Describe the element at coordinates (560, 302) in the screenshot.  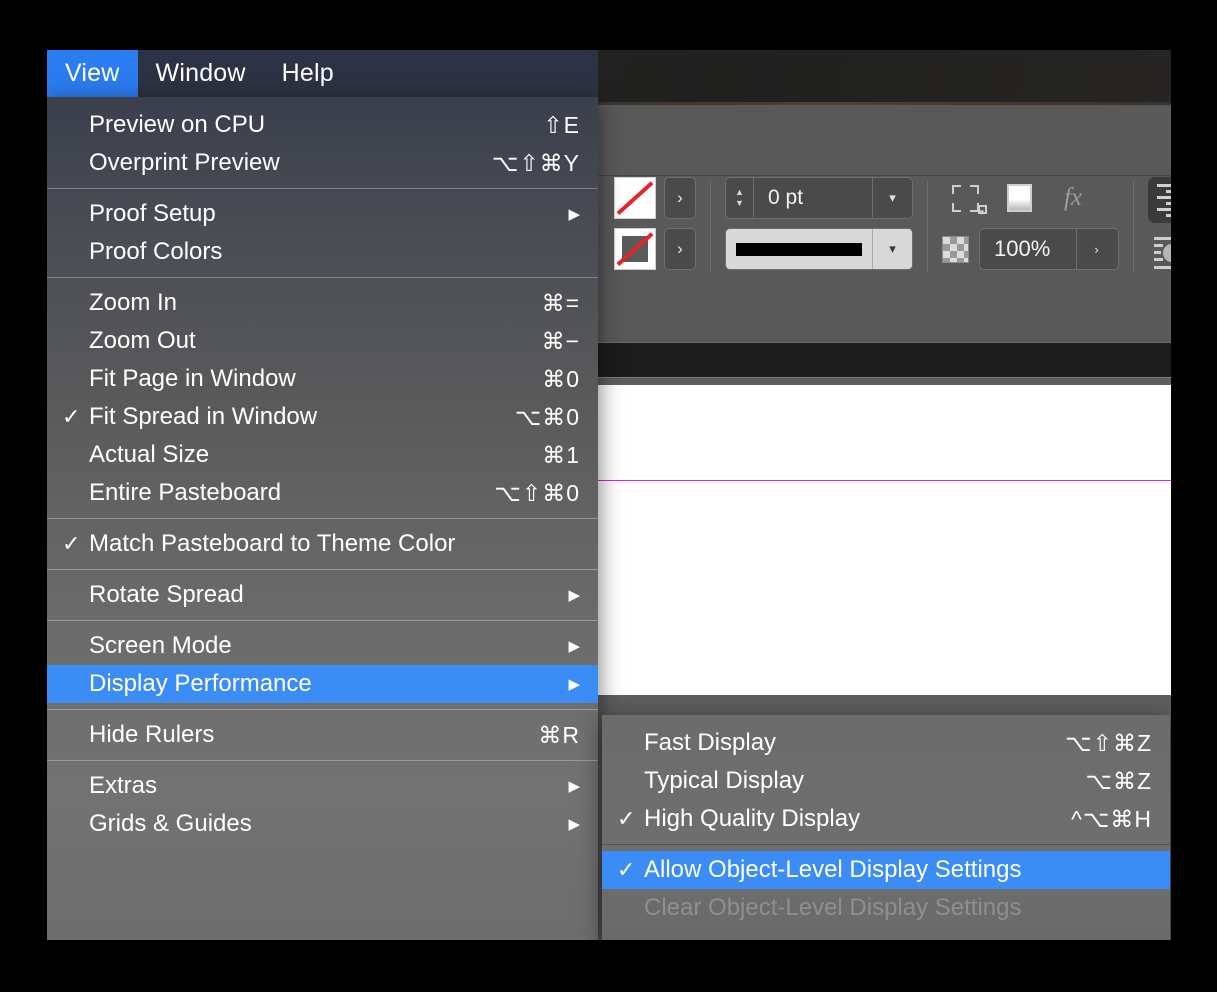
I see `menu-item-shortcut: ⌘=` at that location.